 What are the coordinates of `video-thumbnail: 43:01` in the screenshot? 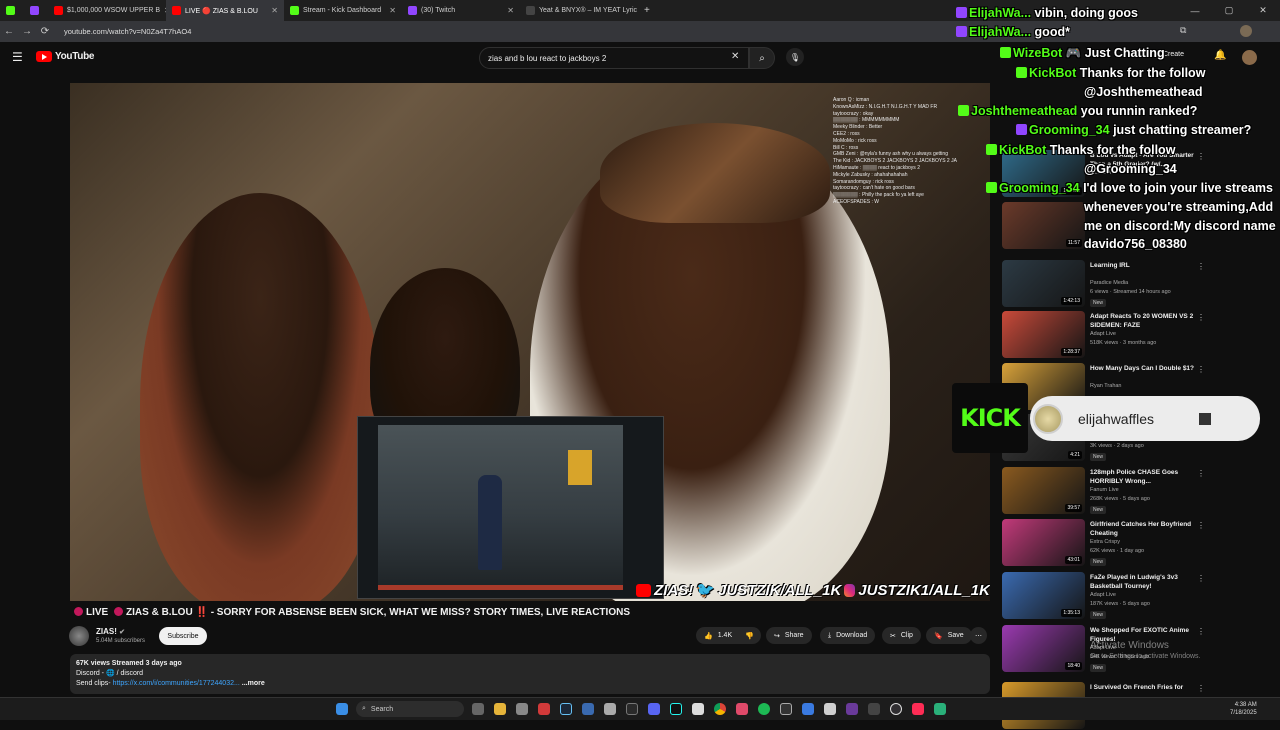 It's located at (1043, 542).